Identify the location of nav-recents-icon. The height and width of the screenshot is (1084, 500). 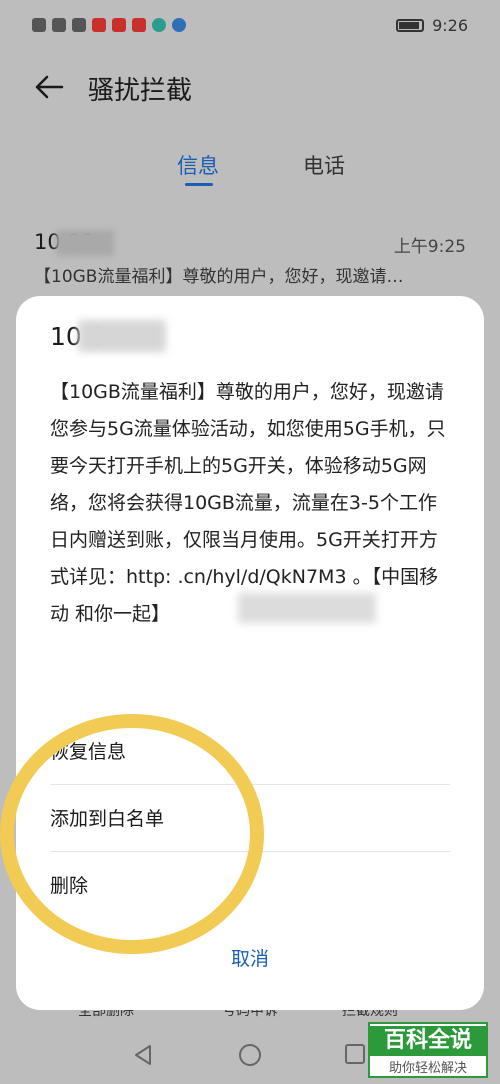
(355, 1054).